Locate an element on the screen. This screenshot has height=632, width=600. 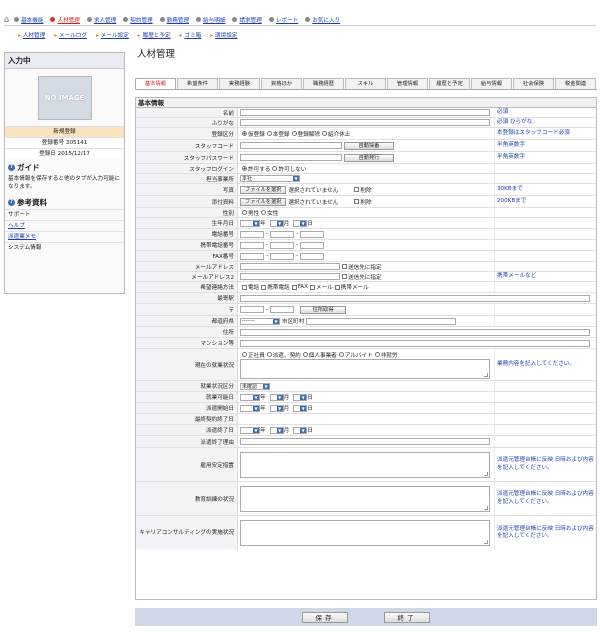
emp-dispatch-radio is located at coordinates (269, 354).